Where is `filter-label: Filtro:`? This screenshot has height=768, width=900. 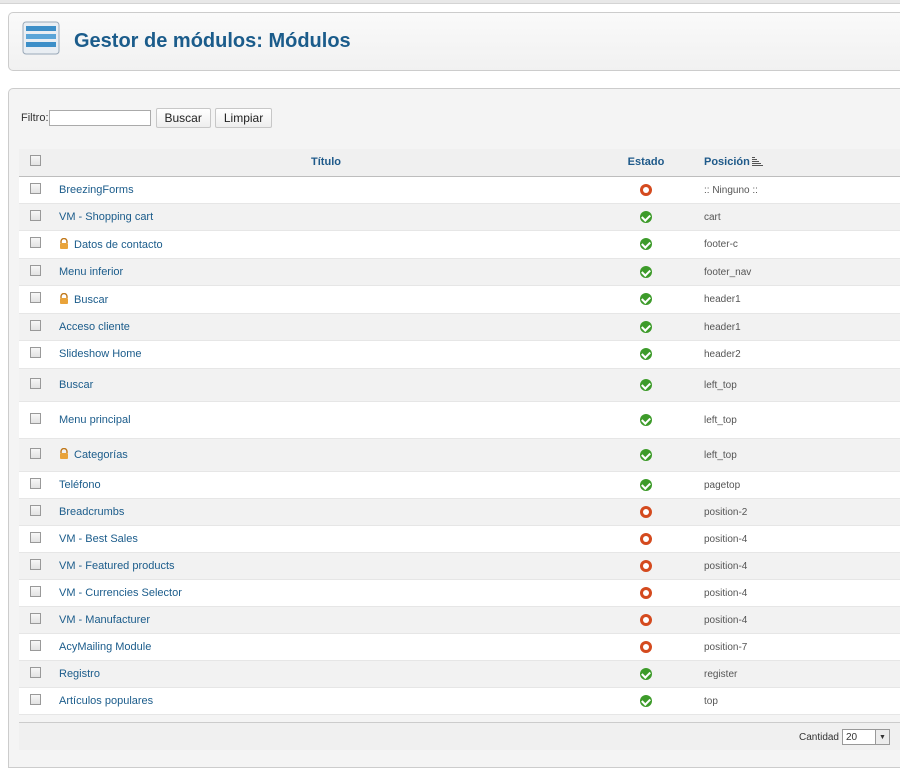
filter-label: Filtro: is located at coordinates (35, 118).